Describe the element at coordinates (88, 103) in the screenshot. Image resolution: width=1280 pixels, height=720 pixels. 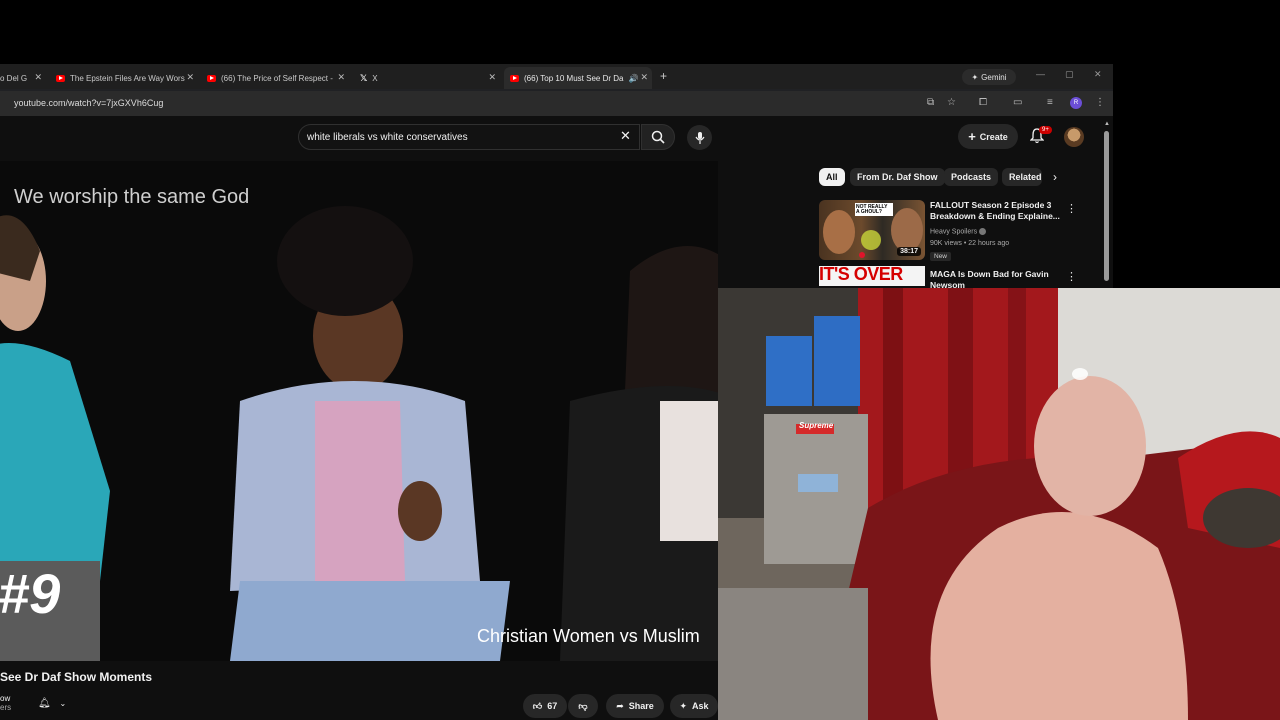
I see `url-field: youtube.com/watch?v=7jxGXVh6Cug` at that location.